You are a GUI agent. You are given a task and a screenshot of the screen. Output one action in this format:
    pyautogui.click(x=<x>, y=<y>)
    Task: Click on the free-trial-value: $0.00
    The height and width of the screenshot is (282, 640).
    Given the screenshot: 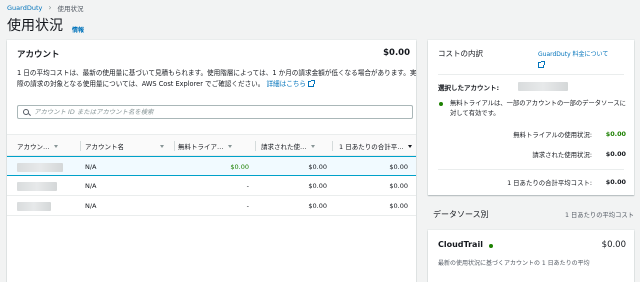 What is the action you would take?
    pyautogui.click(x=239, y=167)
    